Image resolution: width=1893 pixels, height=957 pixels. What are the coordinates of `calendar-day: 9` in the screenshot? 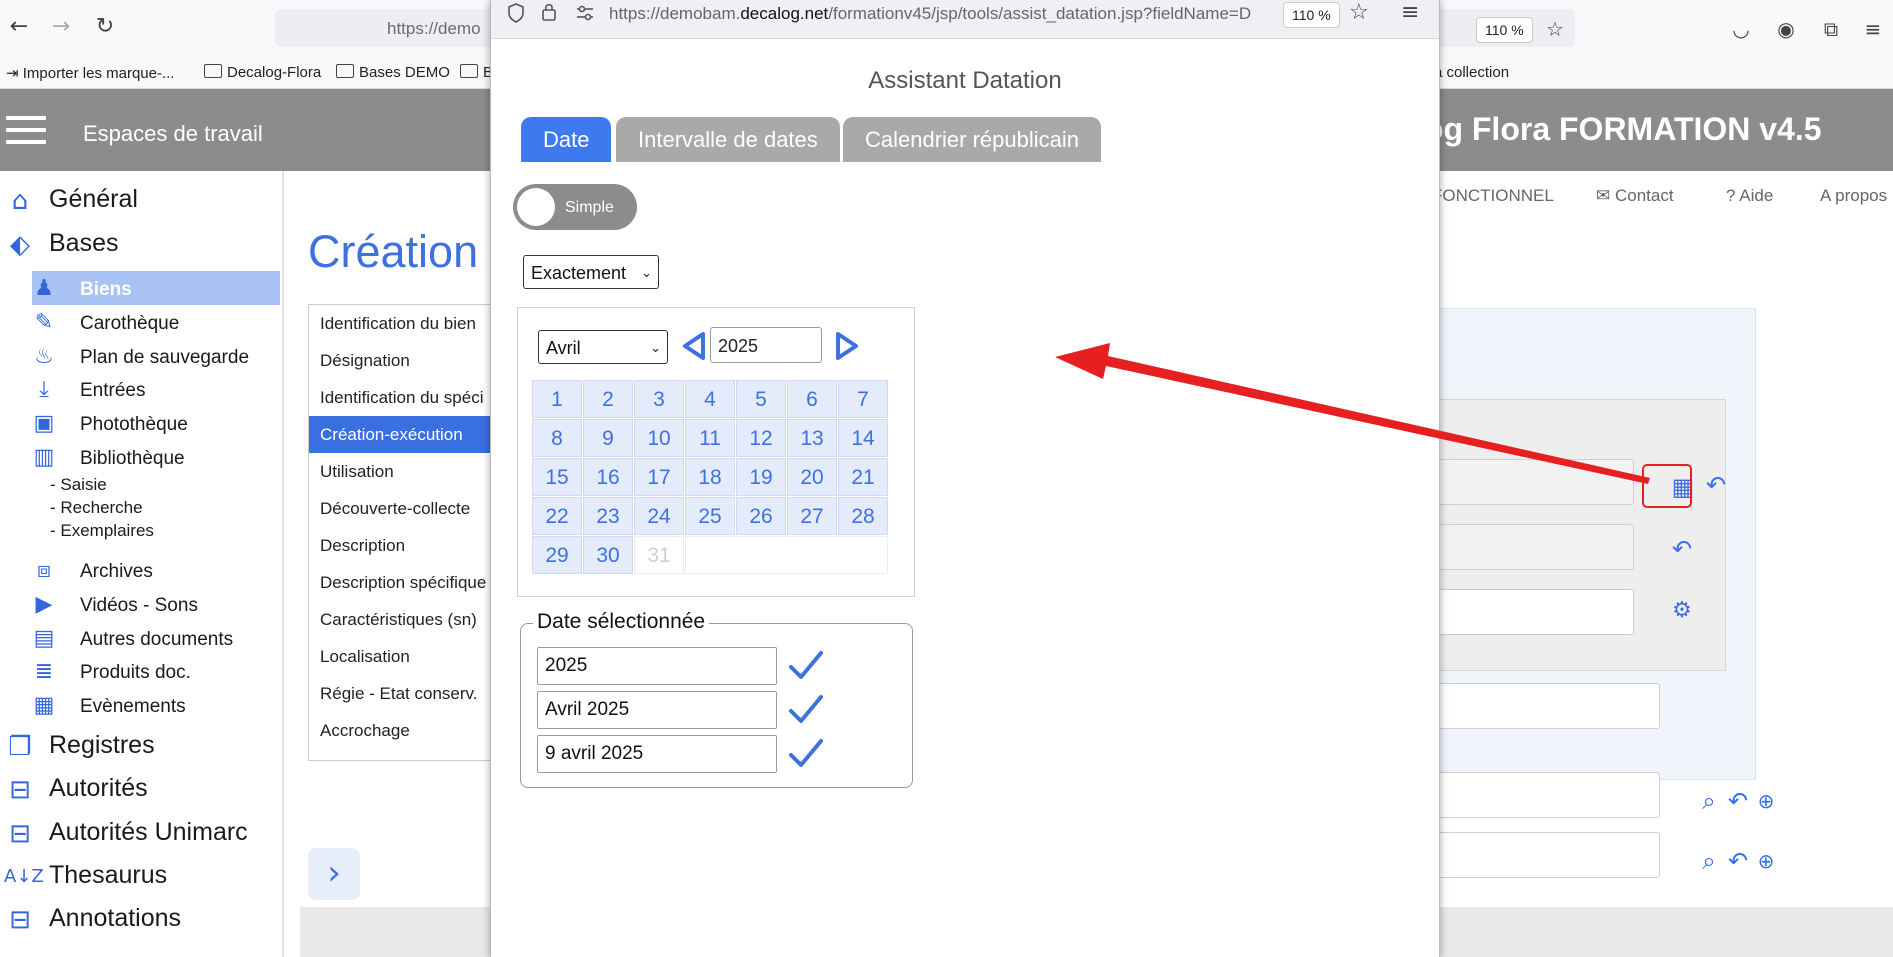 It's located at (608, 438).